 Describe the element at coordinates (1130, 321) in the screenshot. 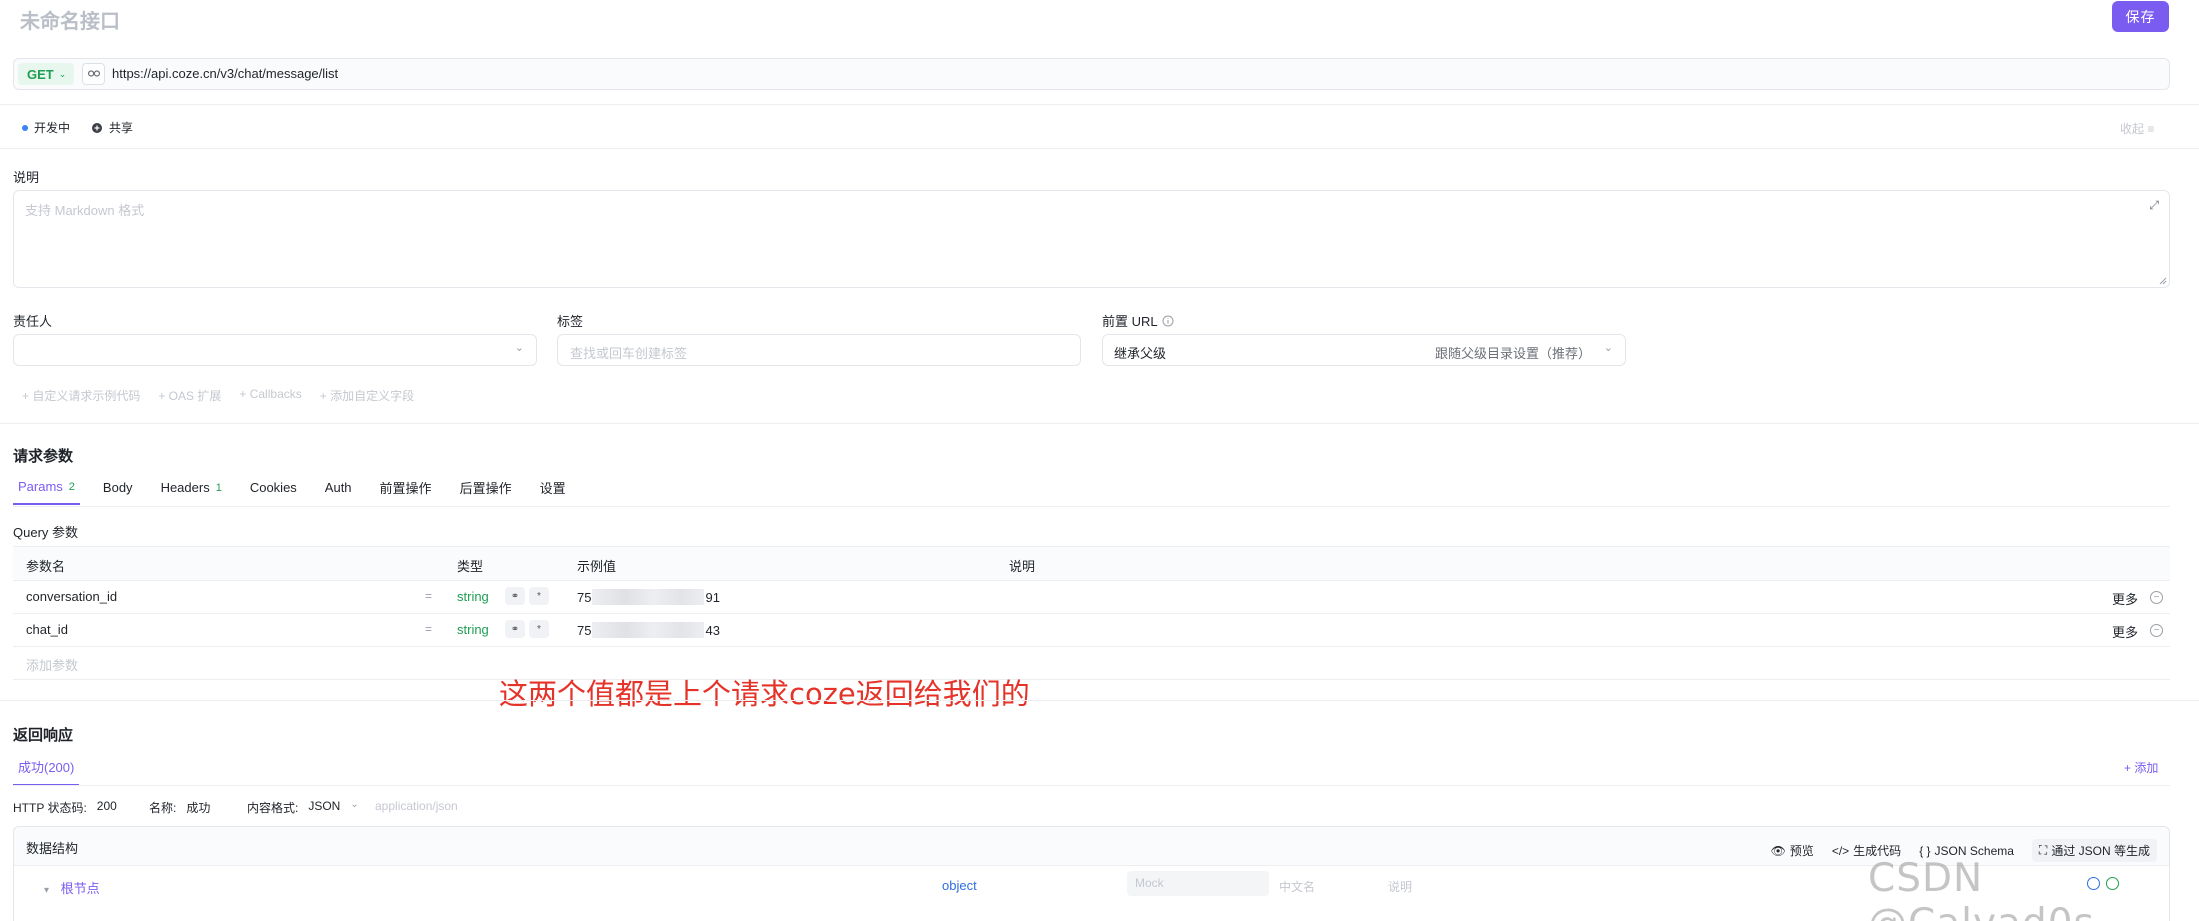

I see `prefix-url-label: 前置 URL` at that location.